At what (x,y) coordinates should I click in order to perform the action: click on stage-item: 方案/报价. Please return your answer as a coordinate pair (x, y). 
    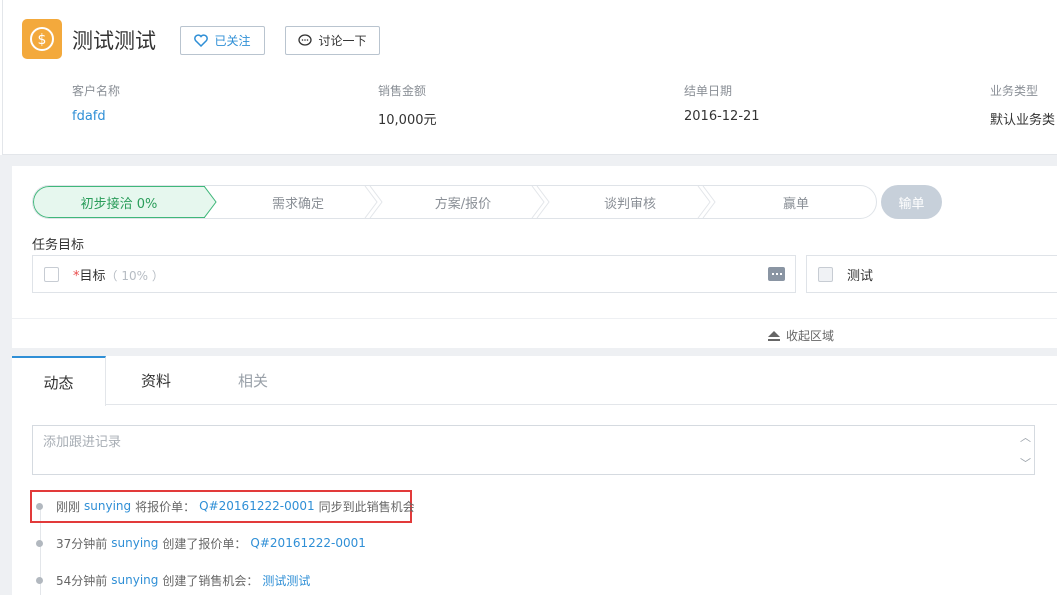
    Looking at the image, I should click on (463, 202).